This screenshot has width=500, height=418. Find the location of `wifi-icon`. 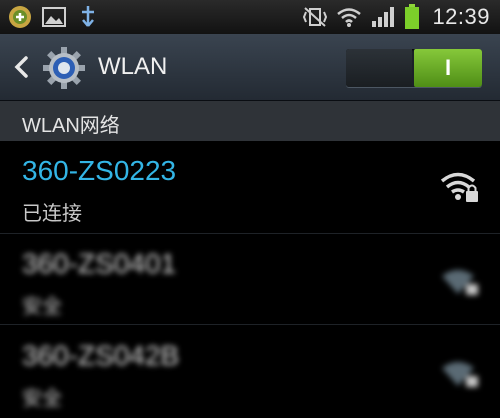

wifi-icon is located at coordinates (349, 17).